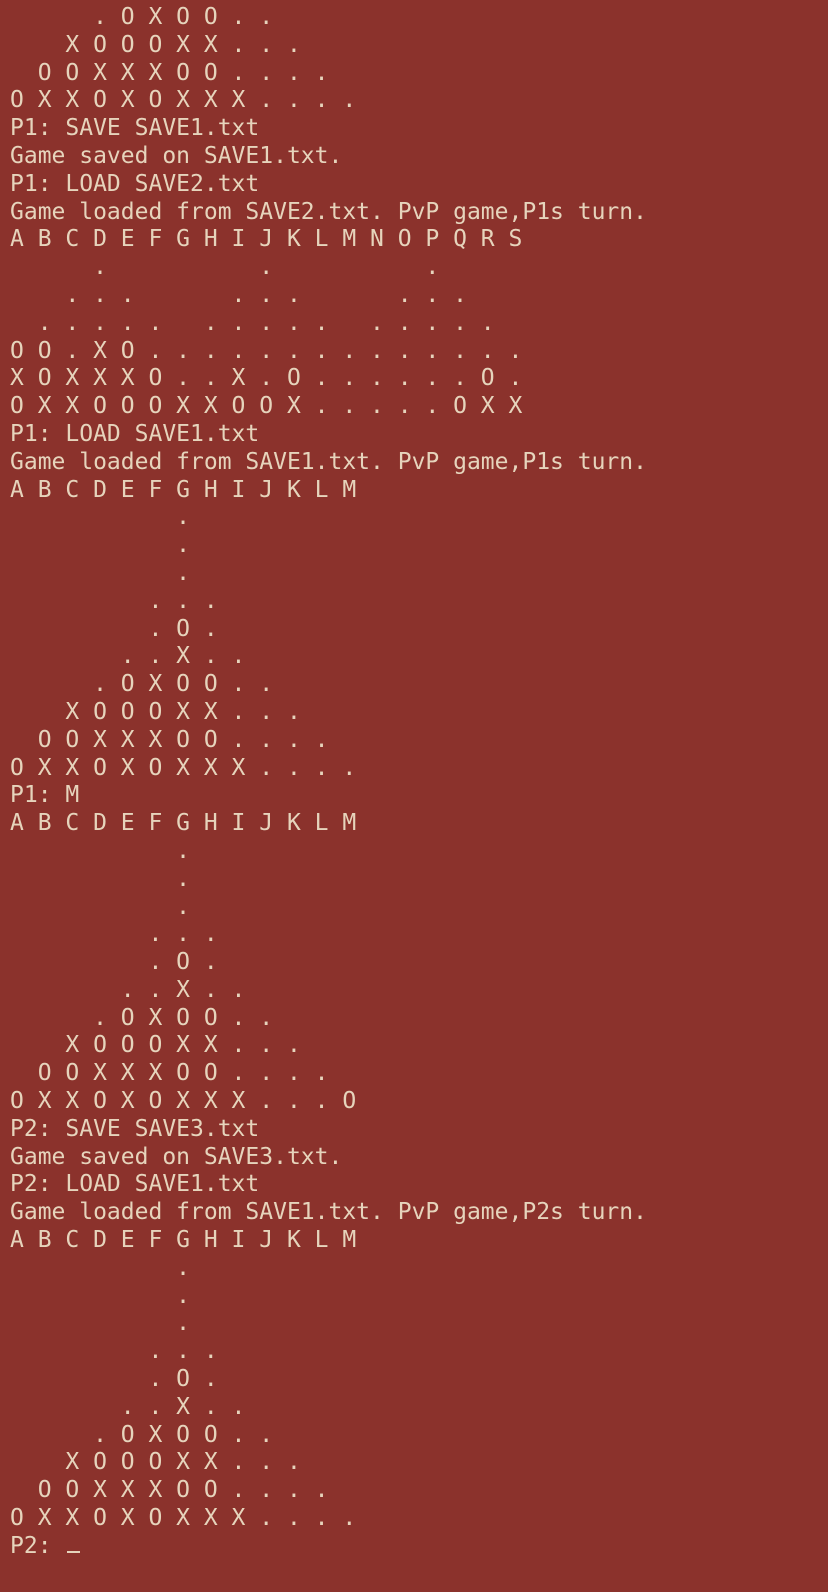 The height and width of the screenshot is (1592, 828). What do you see at coordinates (176, 155) in the screenshot?
I see `terminal-line: Game saved on SAVE1.txt.` at bounding box center [176, 155].